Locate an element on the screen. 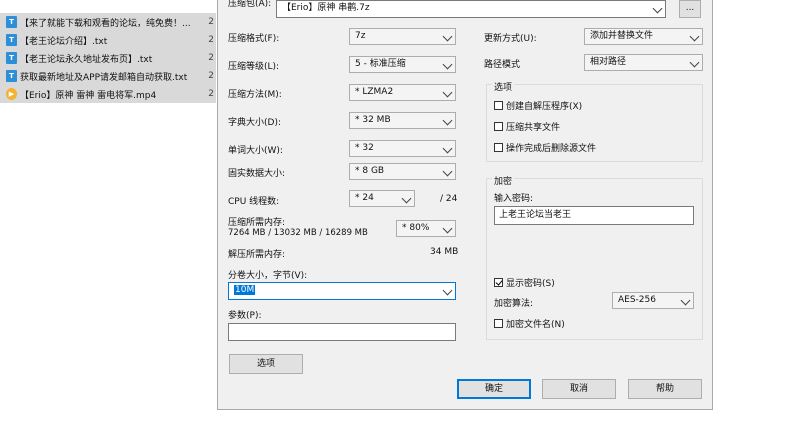 The image size is (800, 445). mem-detail: 7264 MB / 13032 MB / 16289 MB is located at coordinates (298, 233).